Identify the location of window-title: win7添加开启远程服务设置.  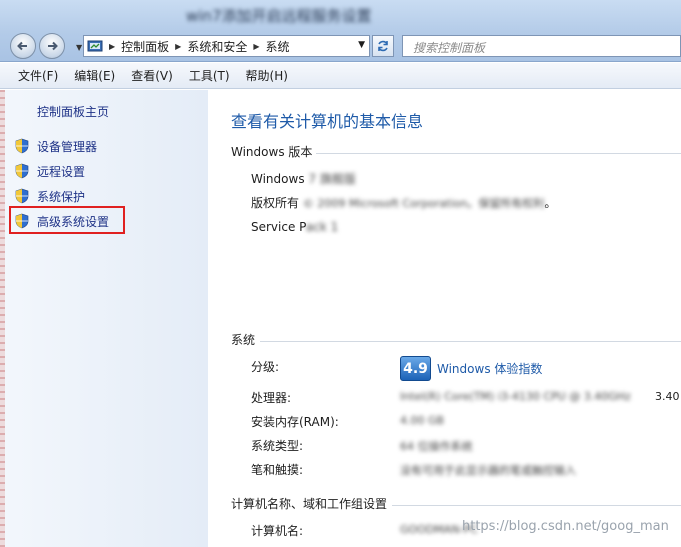
(279, 16).